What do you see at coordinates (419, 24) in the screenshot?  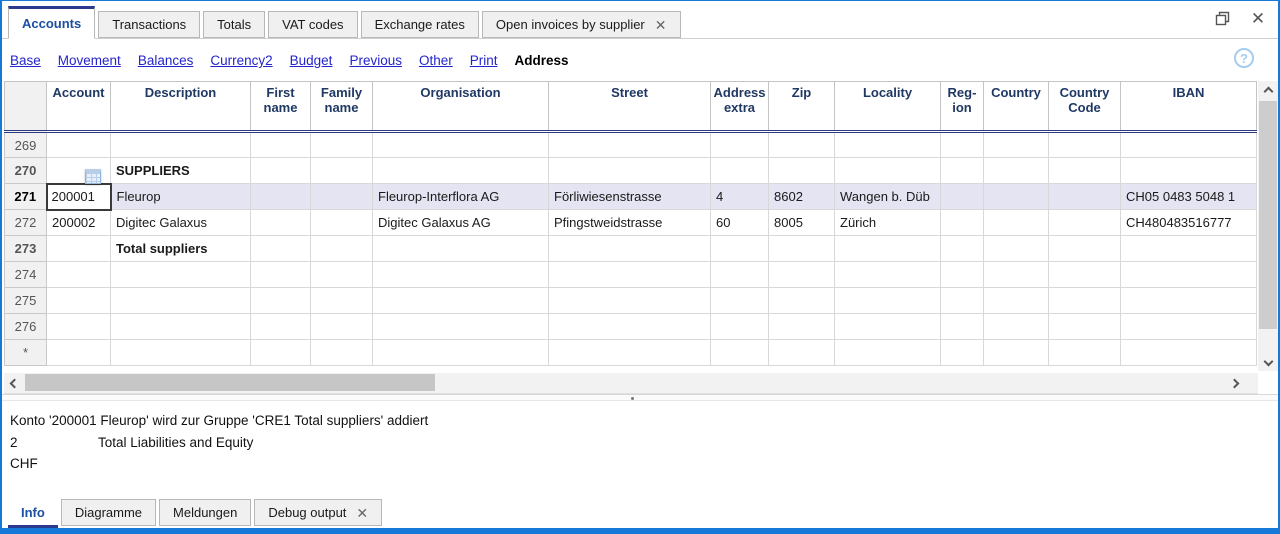 I see `document-tab-exchange-rates: Exchange rates` at bounding box center [419, 24].